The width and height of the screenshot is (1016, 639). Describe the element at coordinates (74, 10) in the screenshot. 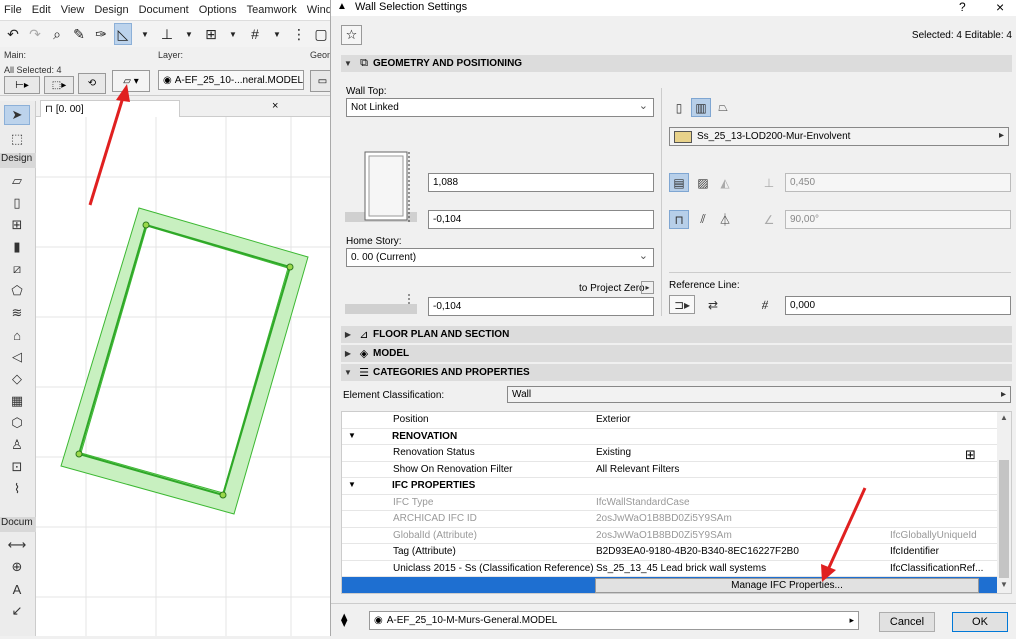

I see `menu-view: View` at that location.